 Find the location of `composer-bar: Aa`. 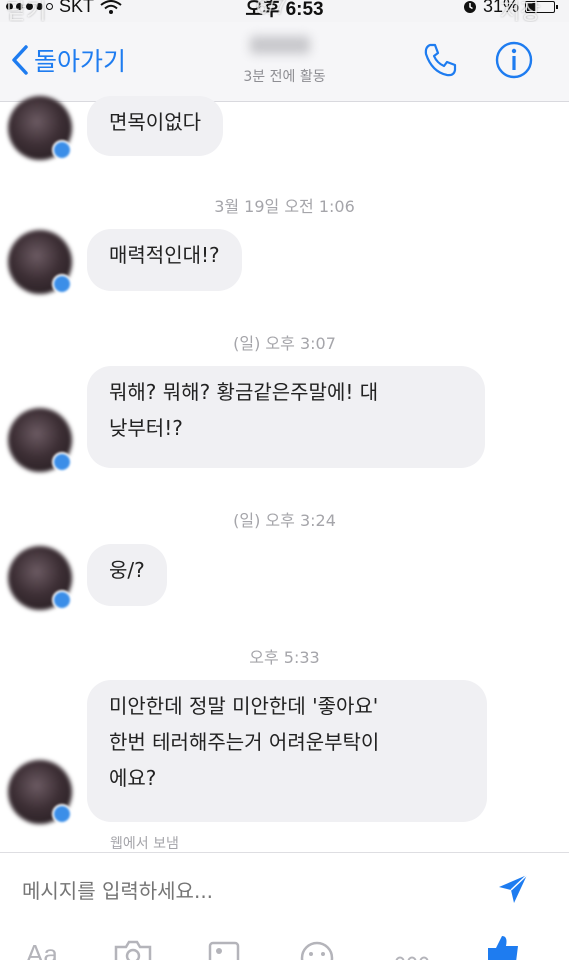

composer-bar: Aa is located at coordinates (284, 906).